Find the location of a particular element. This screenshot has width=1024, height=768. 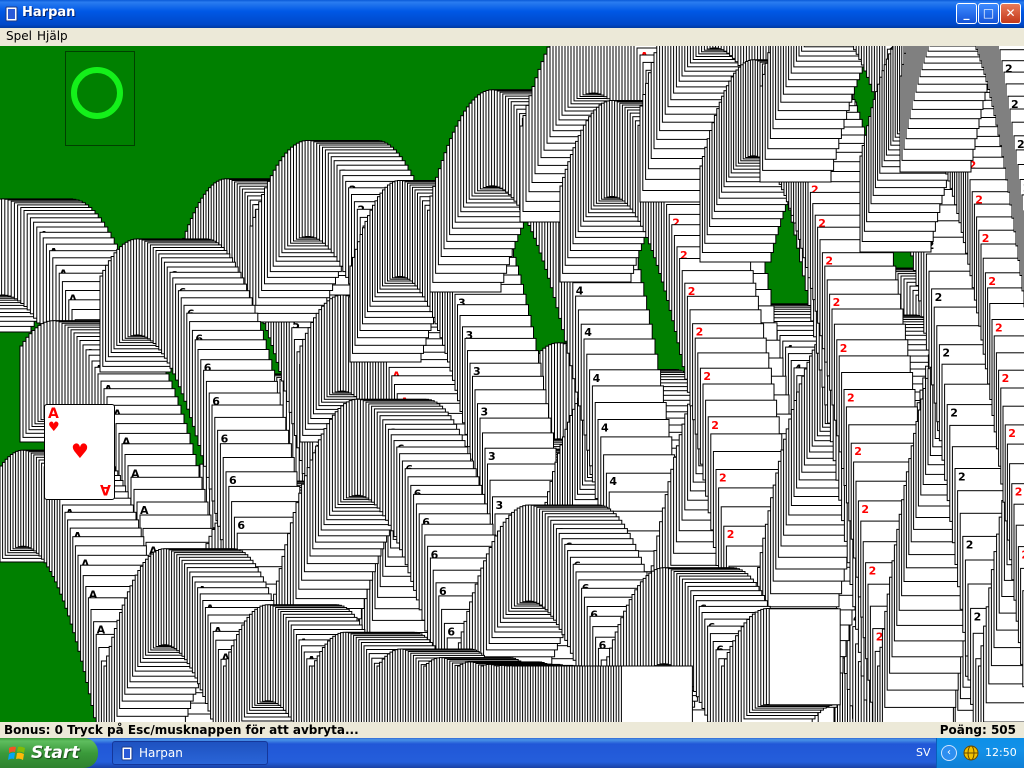

solitaire-task-icon is located at coordinates (127, 753).